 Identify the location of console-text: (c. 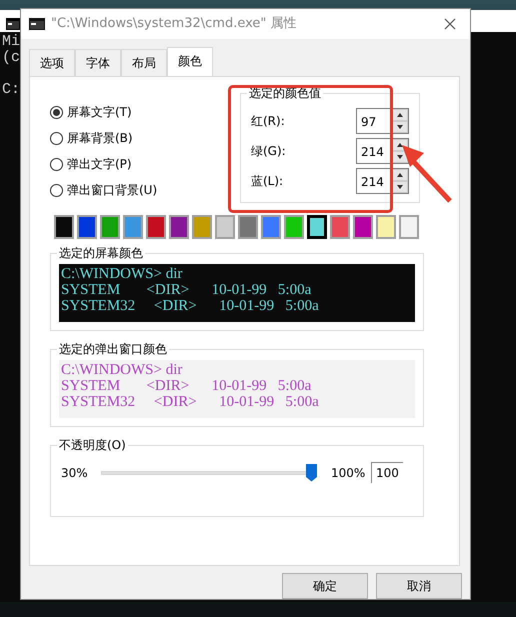
(11, 58).